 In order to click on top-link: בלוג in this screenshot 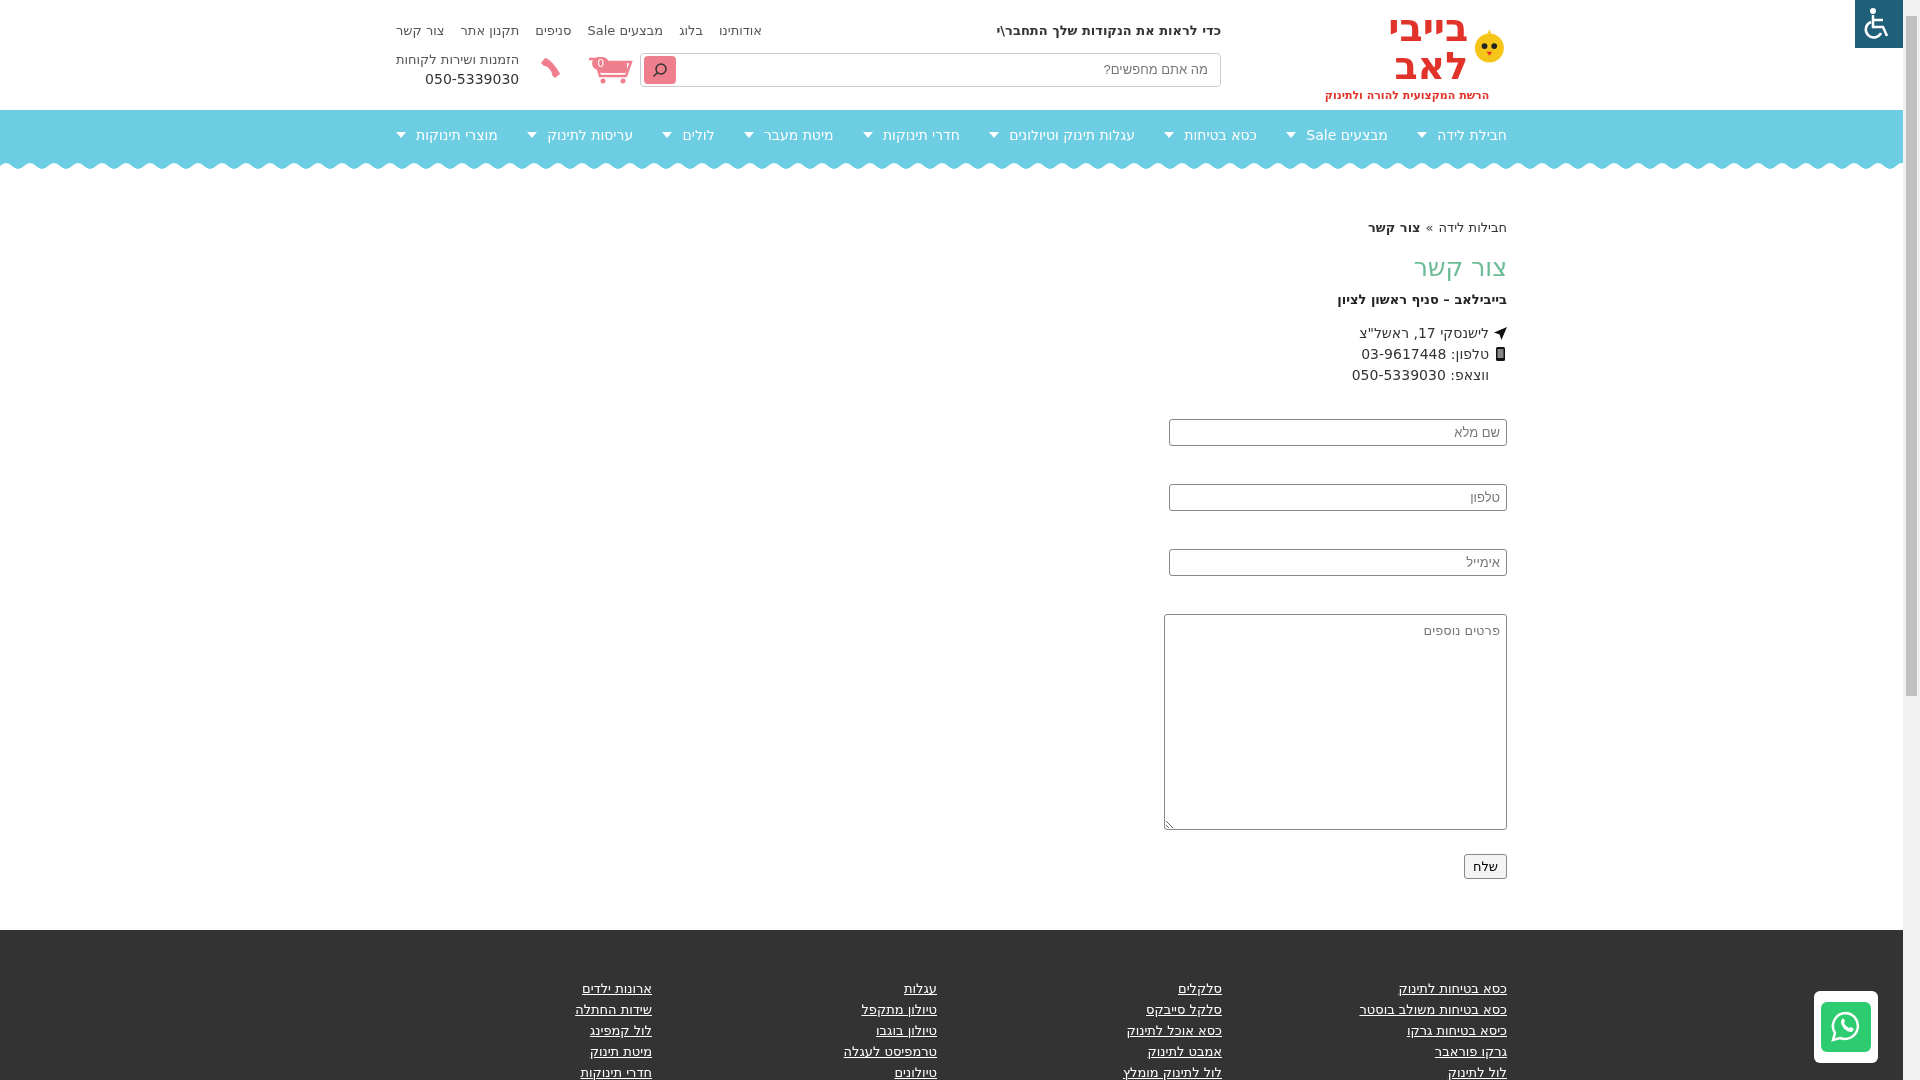, I will do `click(691, 30)`.